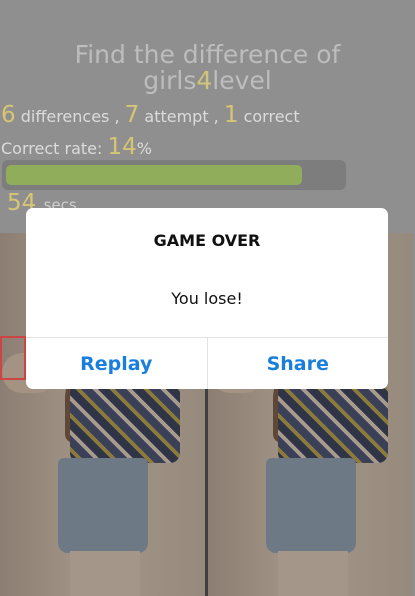  What do you see at coordinates (269, 116) in the screenshot?
I see `correct-label: correct` at bounding box center [269, 116].